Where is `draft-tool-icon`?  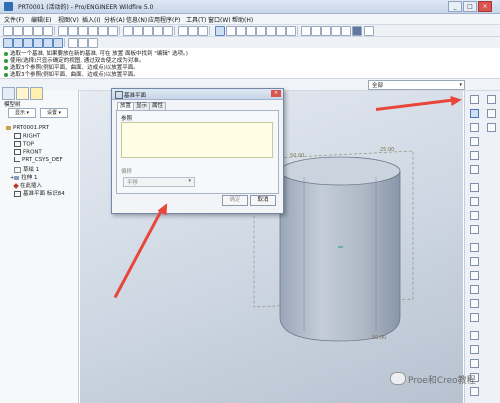
draft-tool-icon is located at coordinates (474, 289).